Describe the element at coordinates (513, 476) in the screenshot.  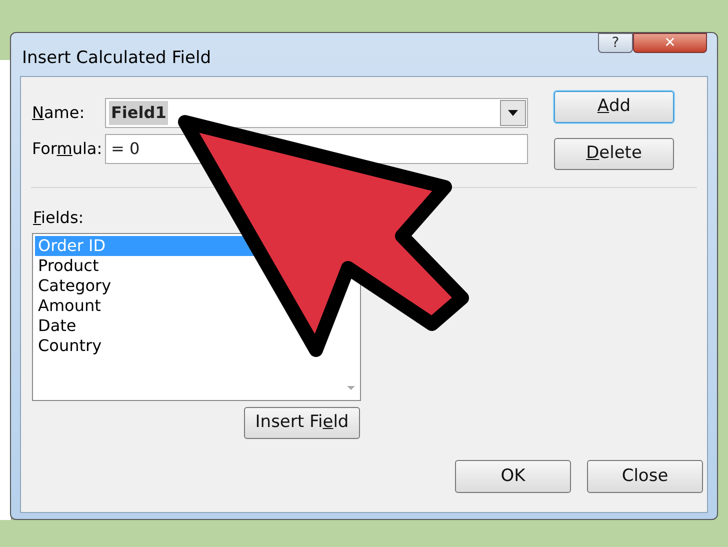
I see `dialog-button: OK` at that location.